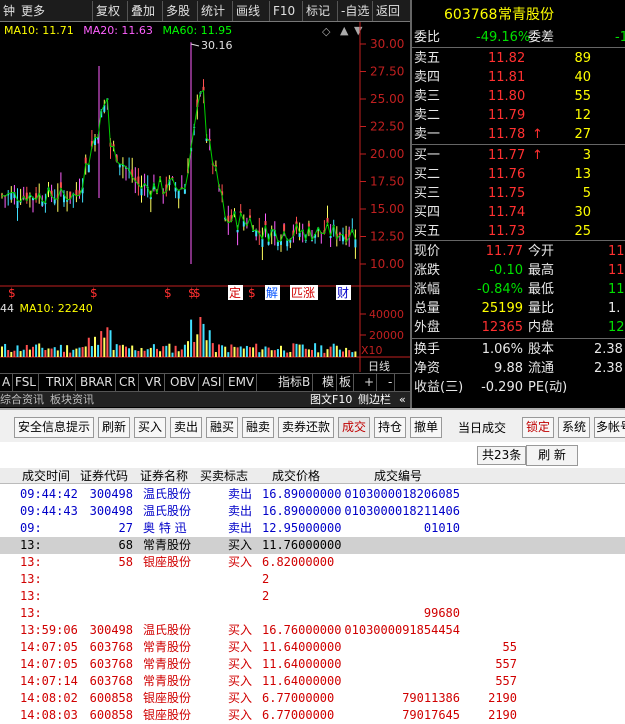 The width and height of the screenshot is (625, 724). What do you see at coordinates (518, 155) in the screenshot?
I see `bid-row: 买一 11.77 ↑ 3` at bounding box center [518, 155].